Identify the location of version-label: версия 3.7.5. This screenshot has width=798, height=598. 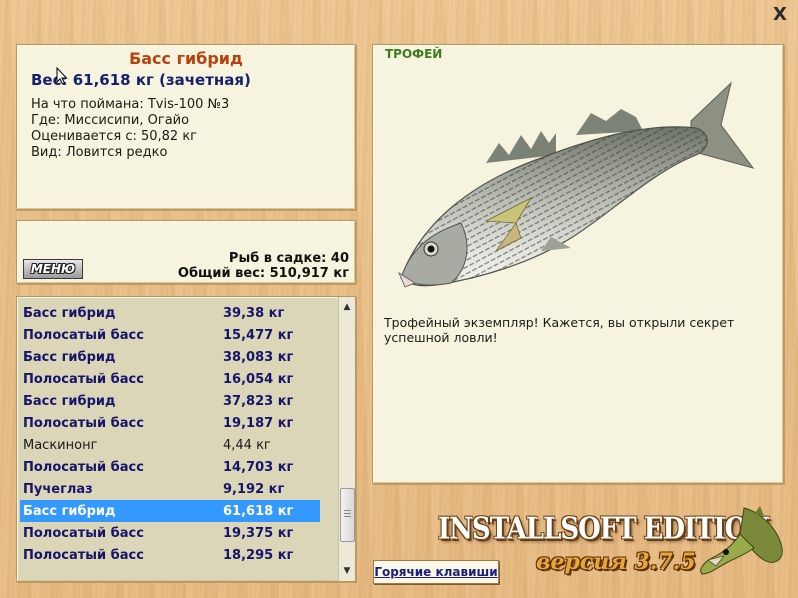
(616, 562).